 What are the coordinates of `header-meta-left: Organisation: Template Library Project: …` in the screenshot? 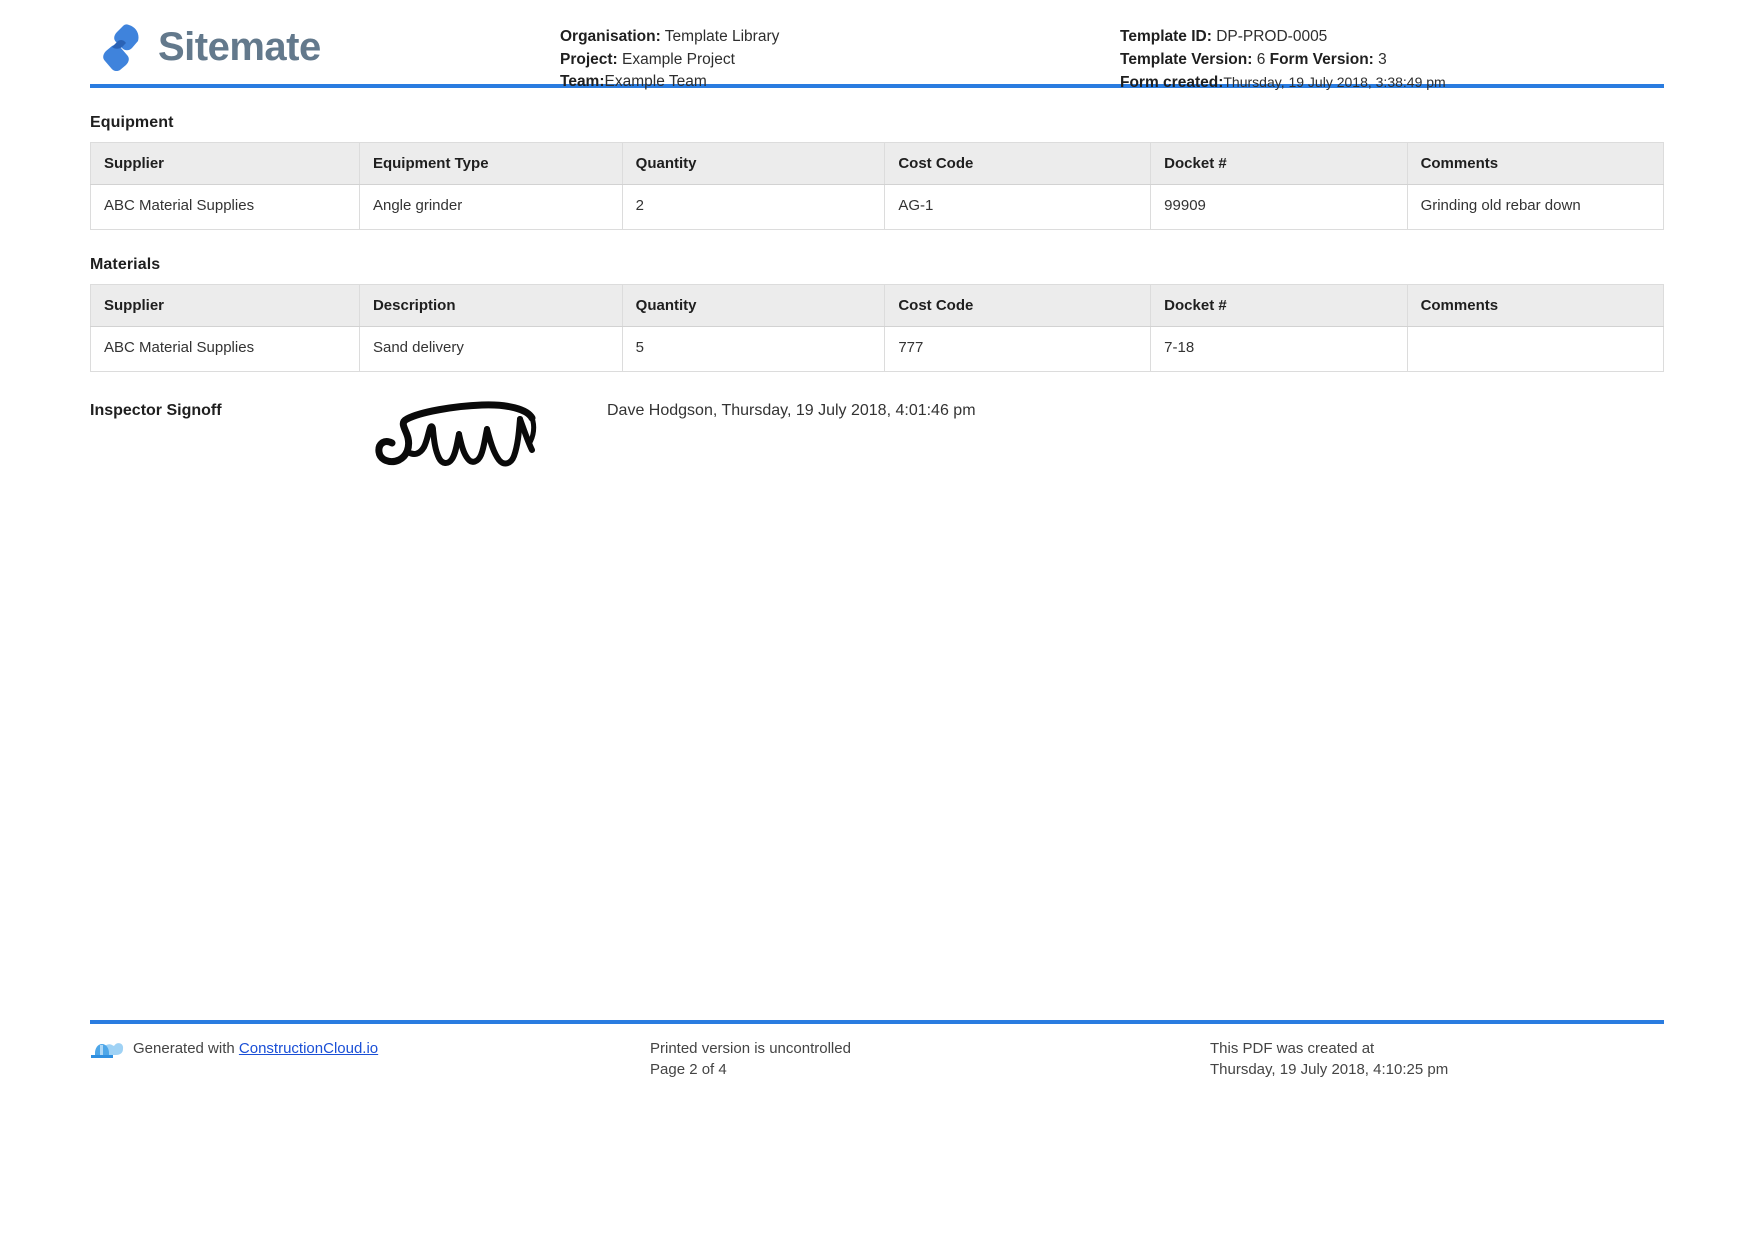 It's located at (840, 58).